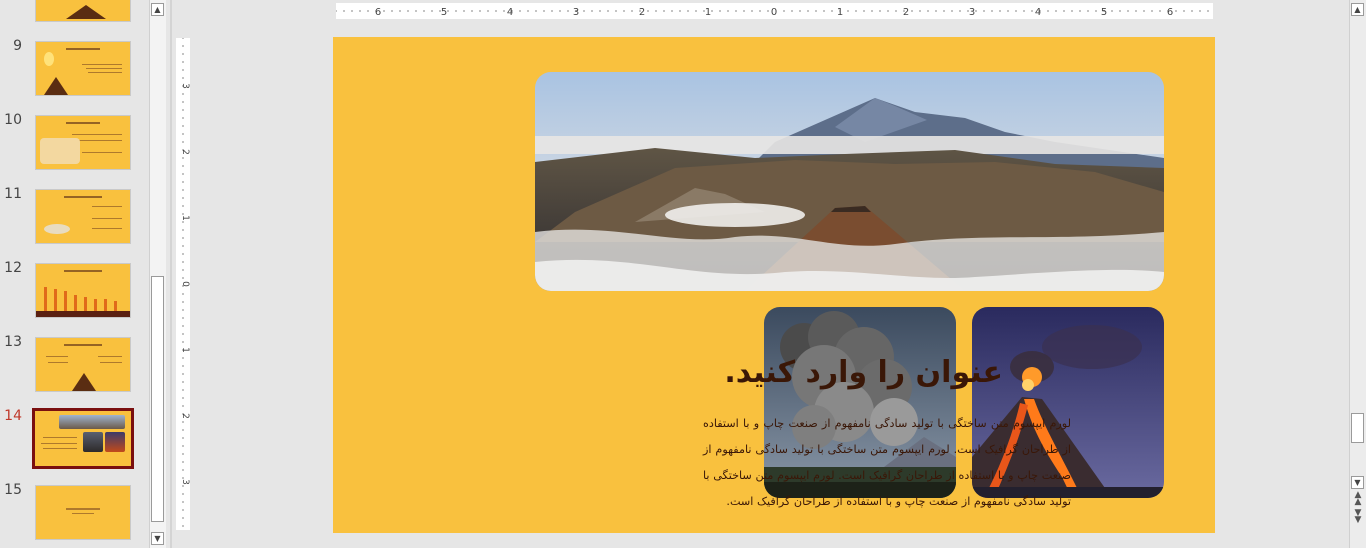 The width and height of the screenshot is (1366, 548). Describe the element at coordinates (83, 438) in the screenshot. I see `slide-thumbnail-14-selected` at that location.